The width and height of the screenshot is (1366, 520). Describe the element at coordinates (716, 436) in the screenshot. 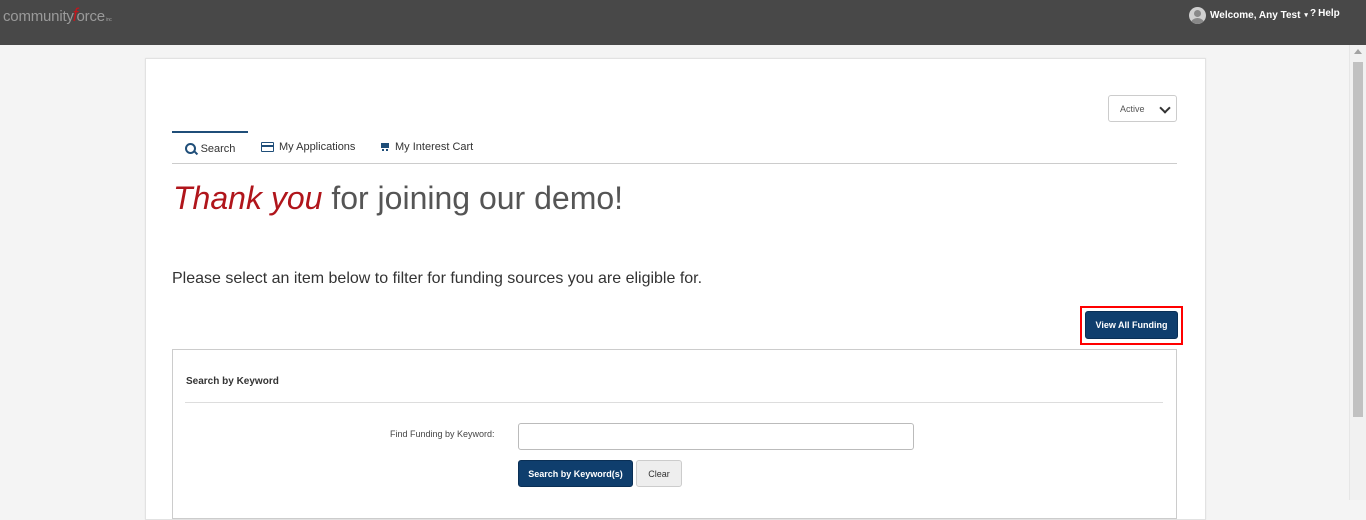

I see `keyword-search-input` at that location.